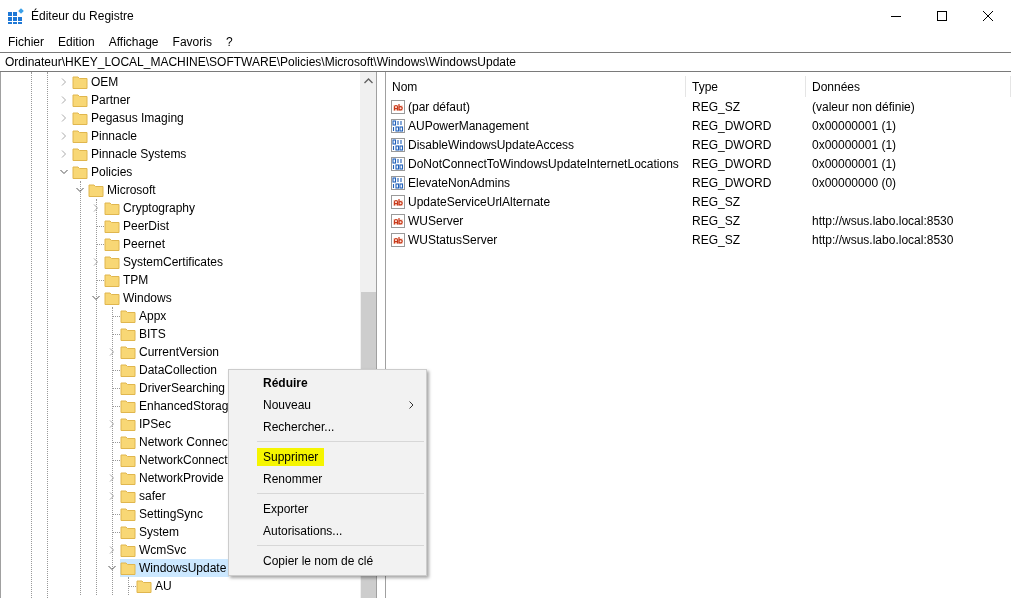  I want to click on maximize-icon, so click(942, 16).